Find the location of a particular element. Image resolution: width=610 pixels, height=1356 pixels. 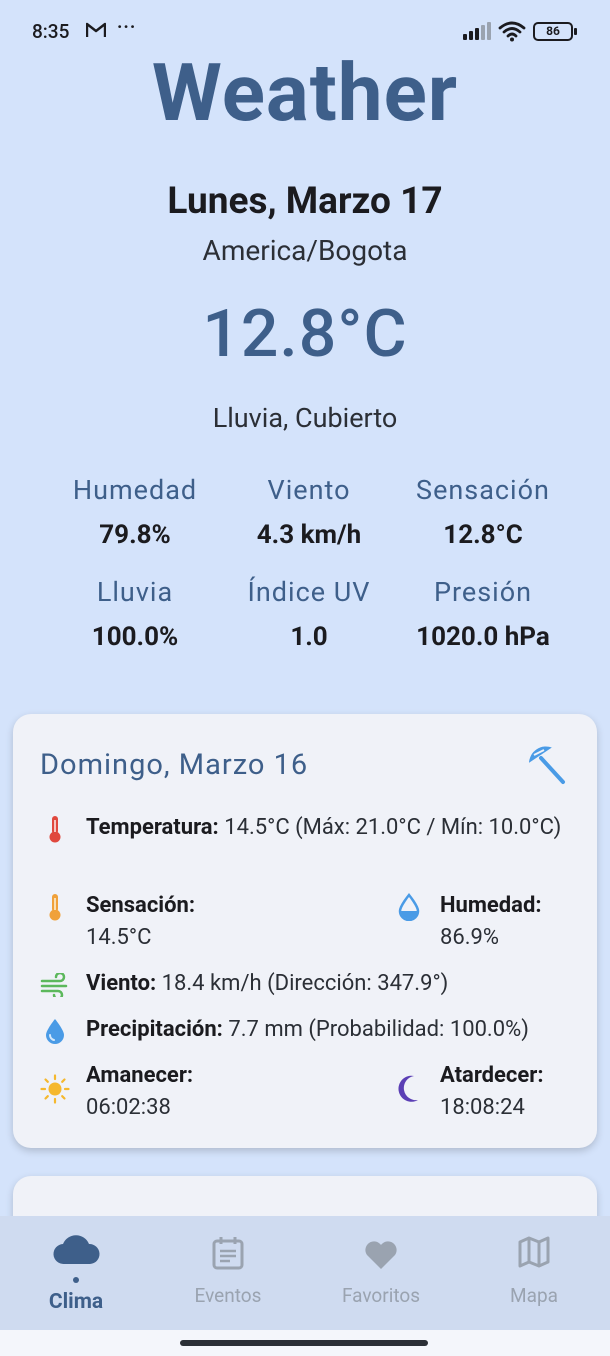

stat-rain: Lluvia 100.0% is located at coordinates (135, 614).